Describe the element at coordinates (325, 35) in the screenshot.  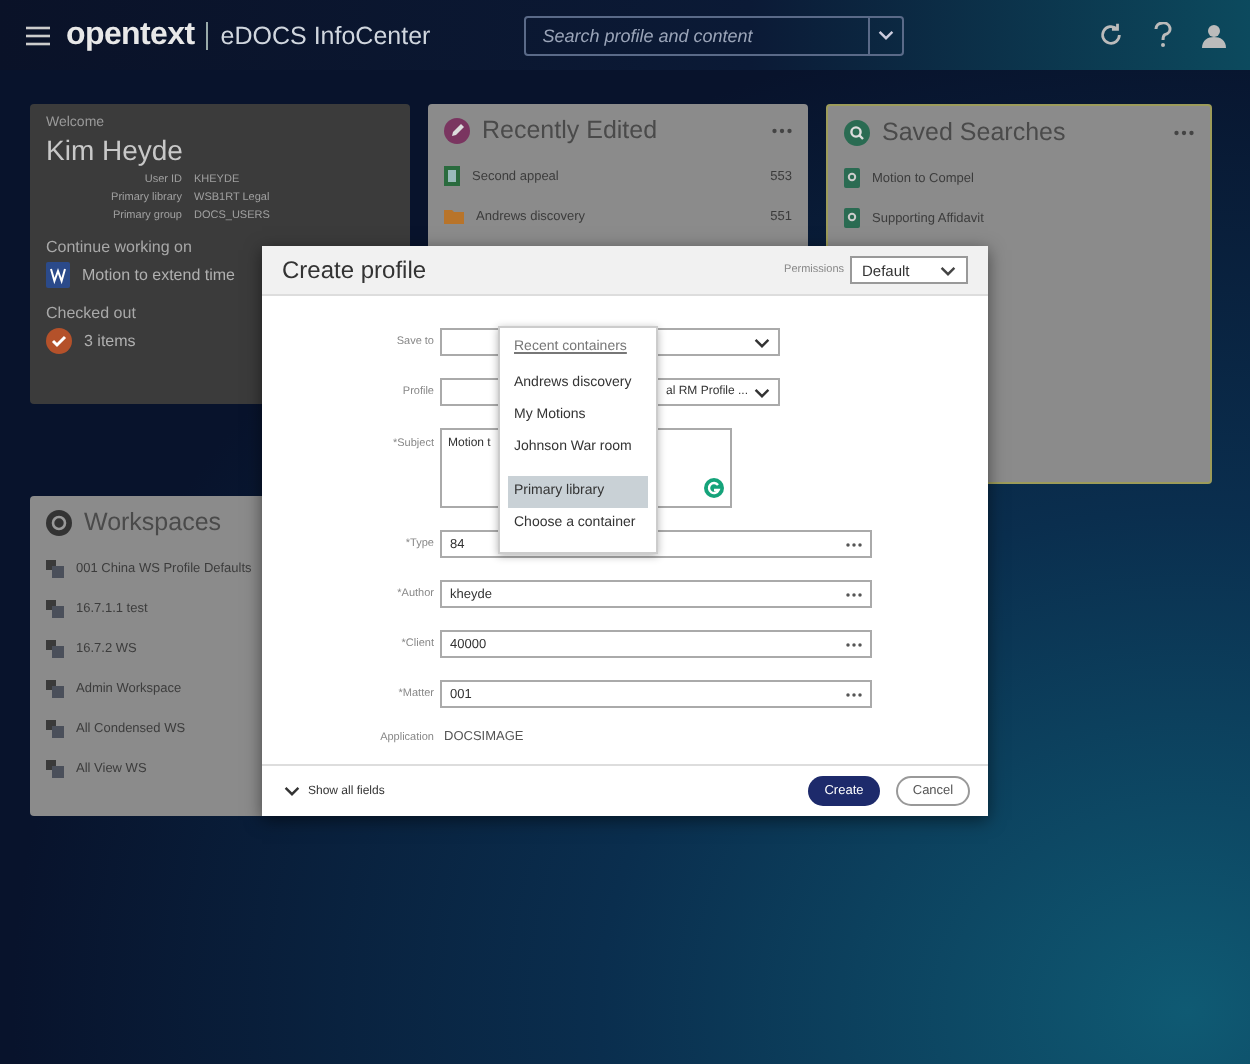
I see `product-name: eDOCS InfoCenter` at that location.